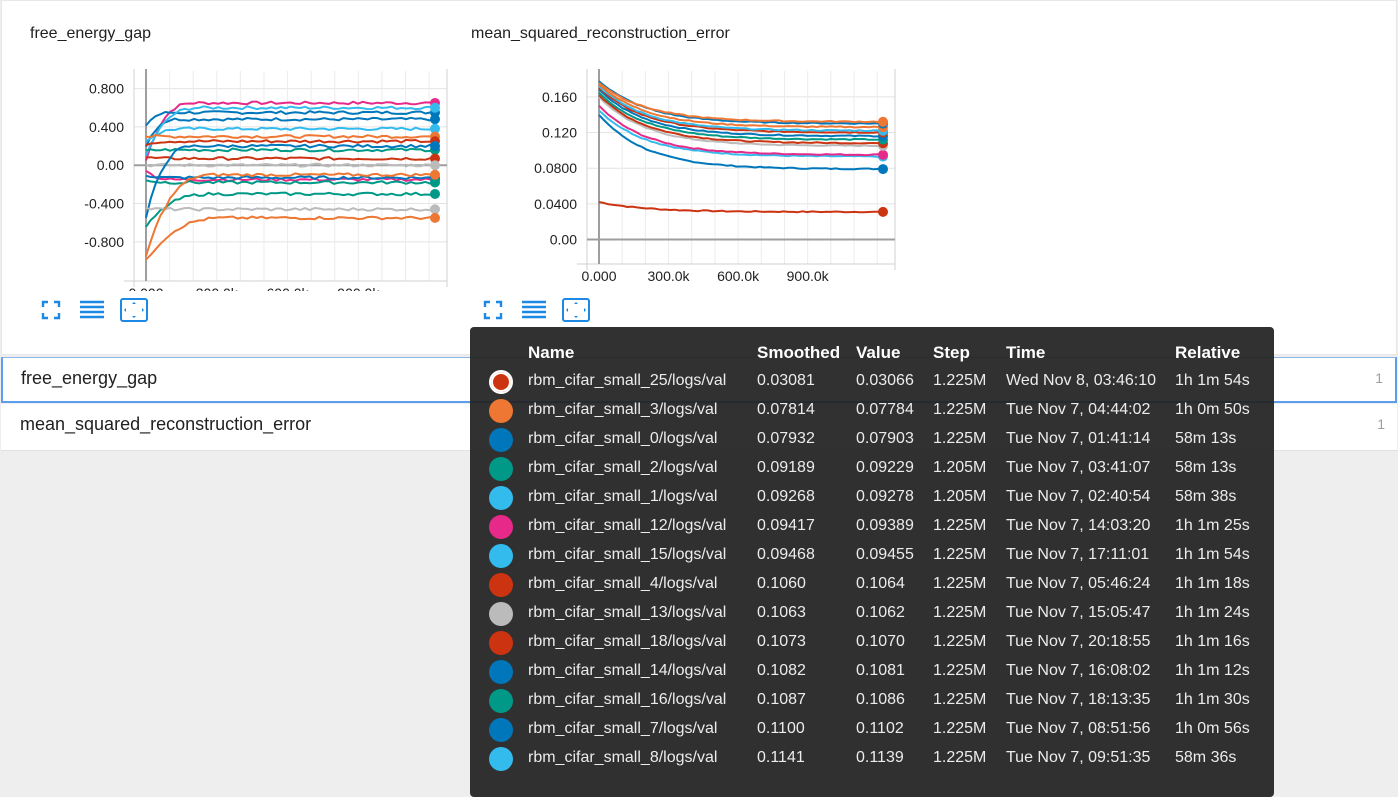 Image resolution: width=1398 pixels, height=797 pixels. Describe the element at coordinates (559, 133) in the screenshot. I see `y-tick-label: 0.120` at that location.